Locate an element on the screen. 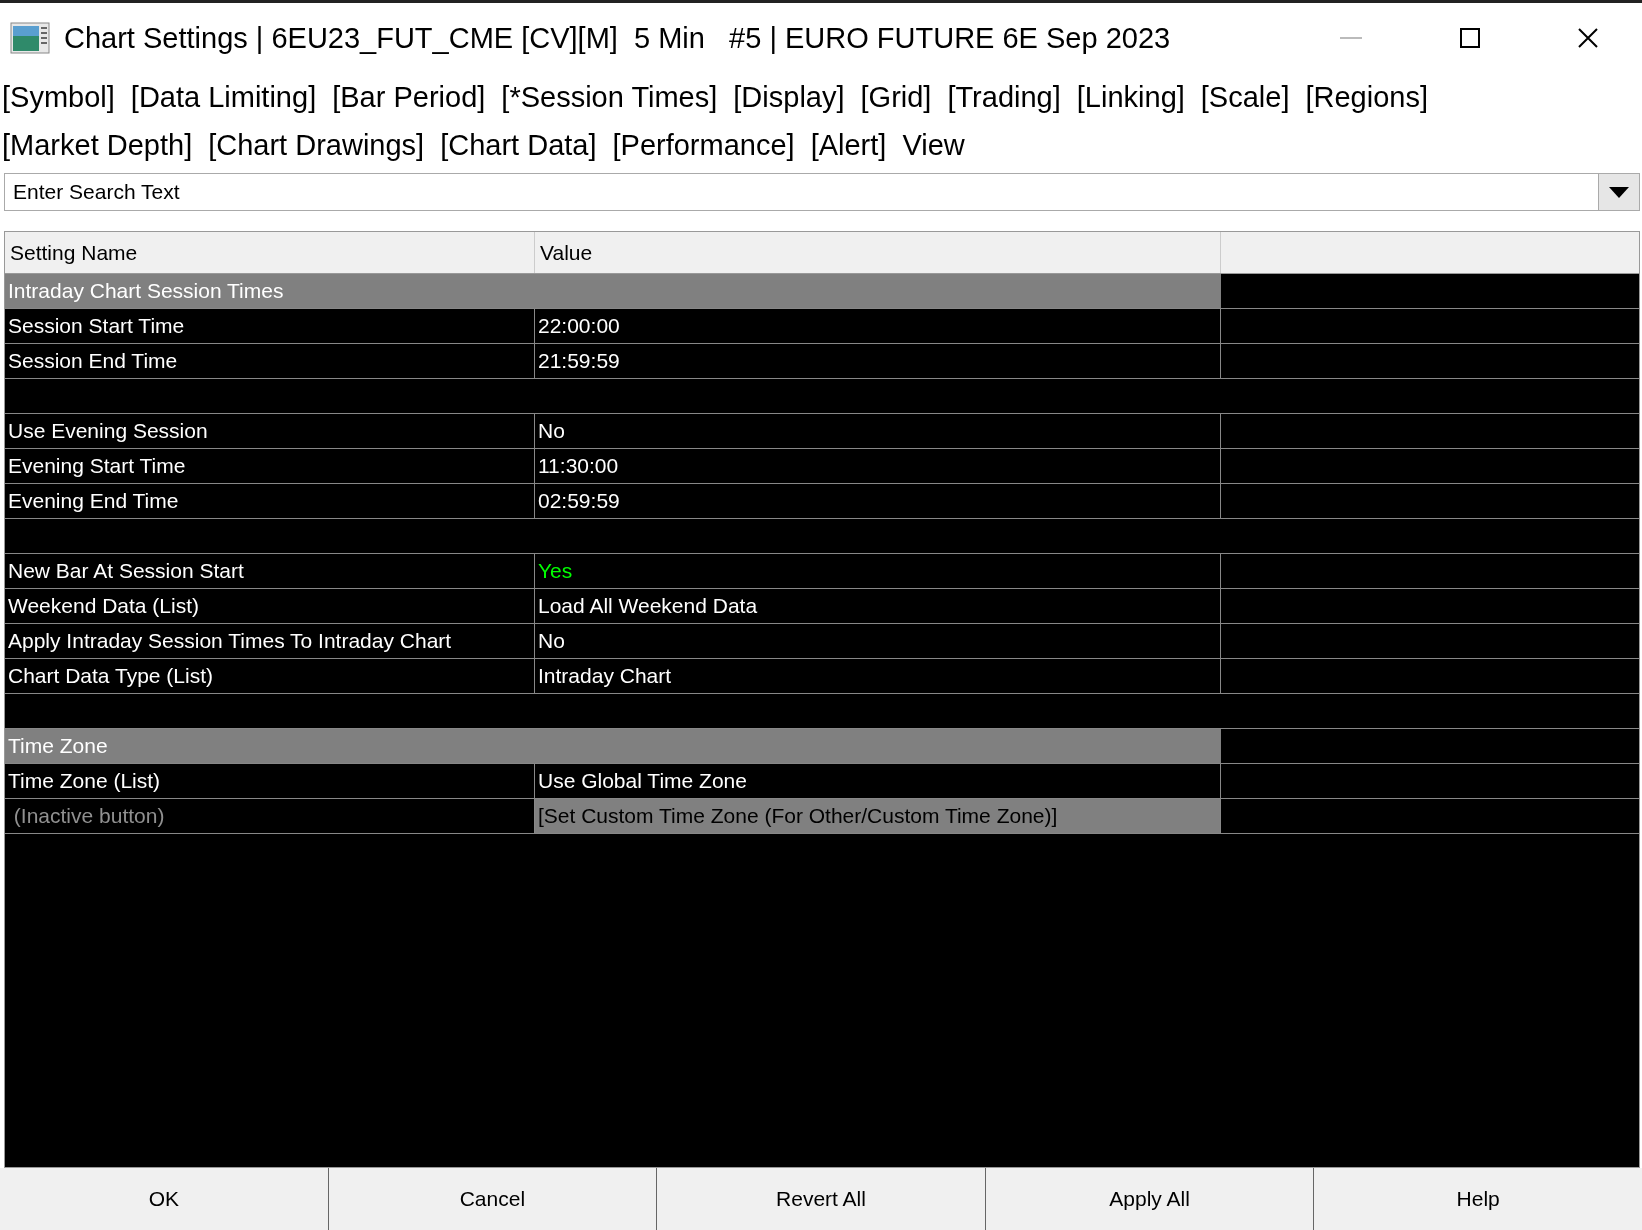 The image size is (1642, 1230). settings-tab: [Performance] is located at coordinates (703, 145).